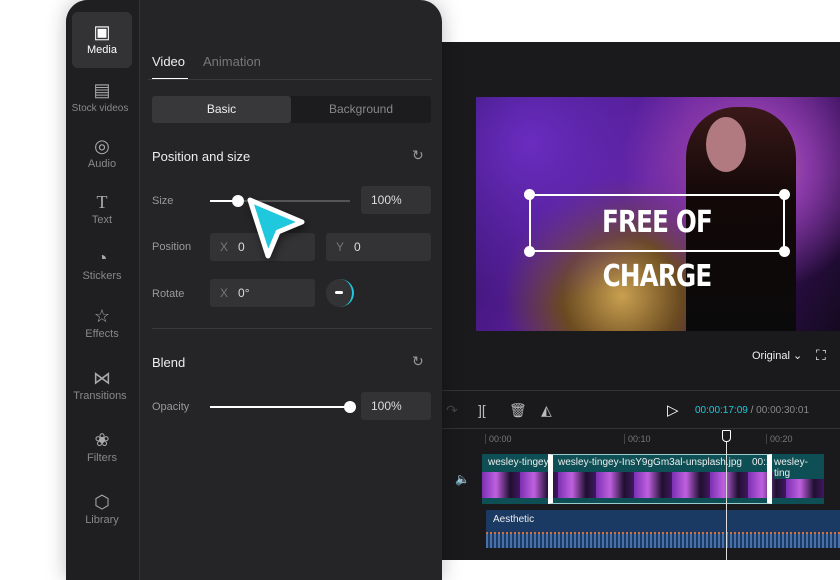 The width and height of the screenshot is (840, 580). Describe the element at coordinates (280, 407) in the screenshot. I see `opacity-slider-fill` at that location.